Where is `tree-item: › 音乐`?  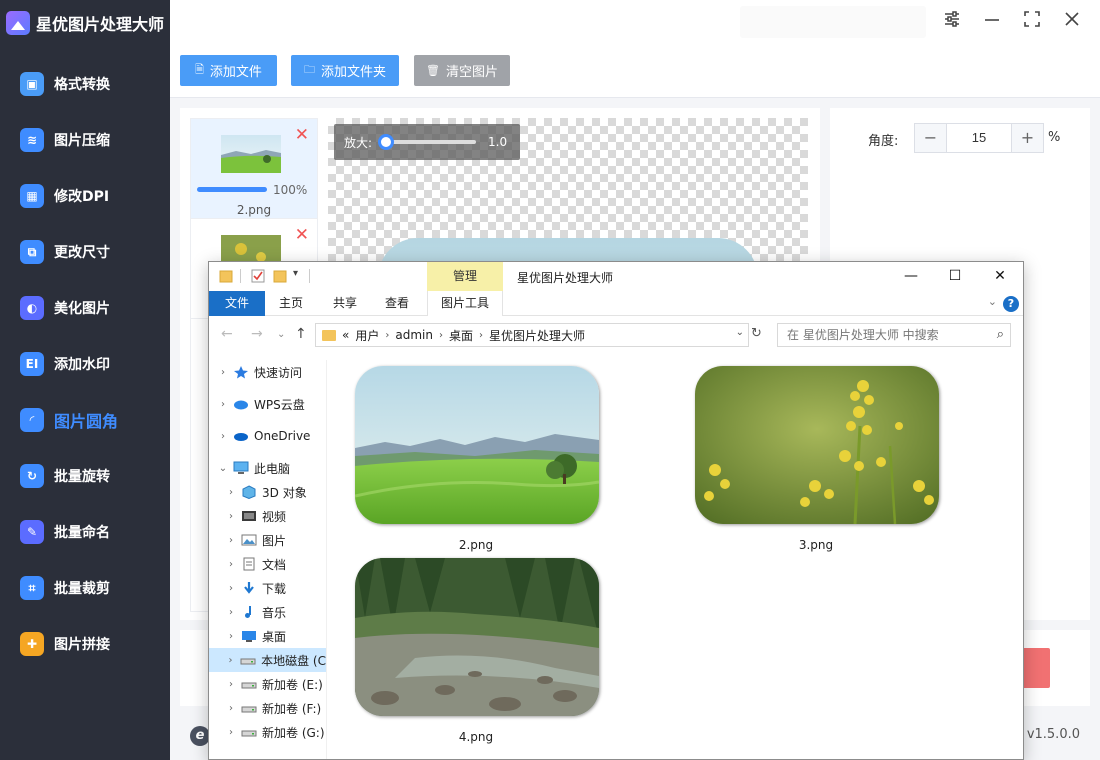
tree-item: › 音乐 is located at coordinates (267, 612).